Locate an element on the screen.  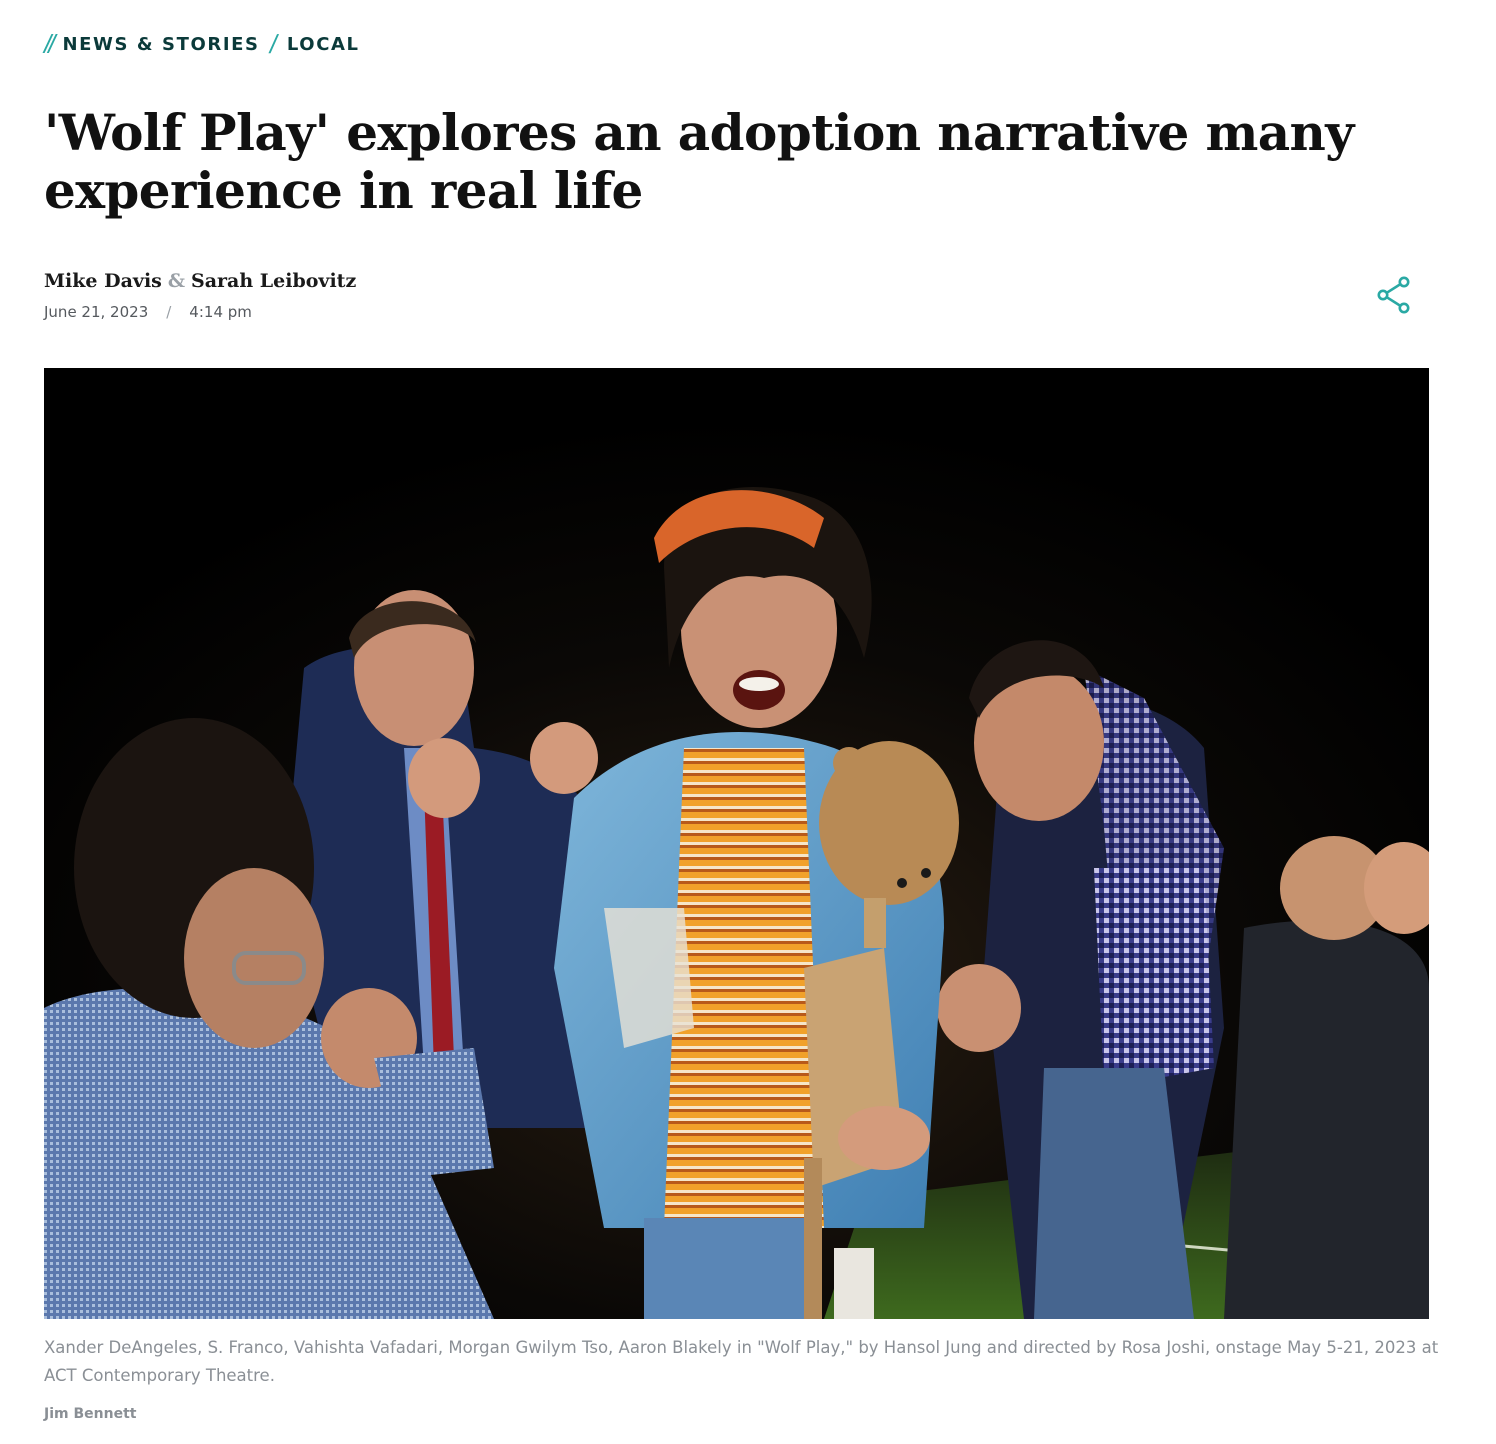
author-link-mike-davis: Mike Davis is located at coordinates (103, 281).